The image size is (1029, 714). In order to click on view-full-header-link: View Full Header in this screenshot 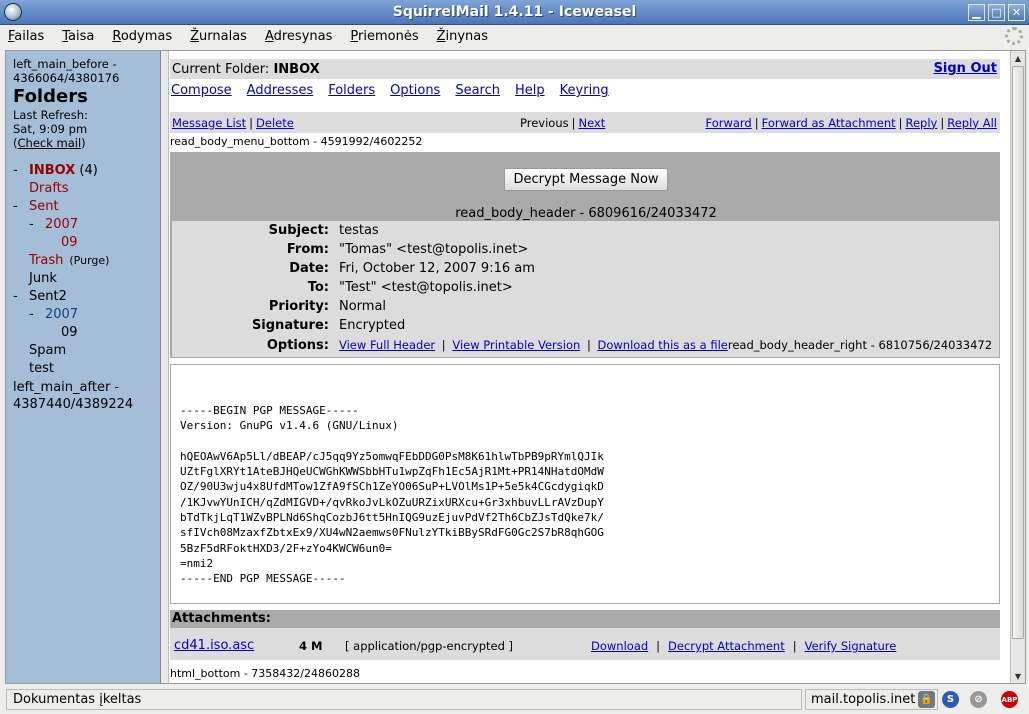, I will do `click(387, 345)`.